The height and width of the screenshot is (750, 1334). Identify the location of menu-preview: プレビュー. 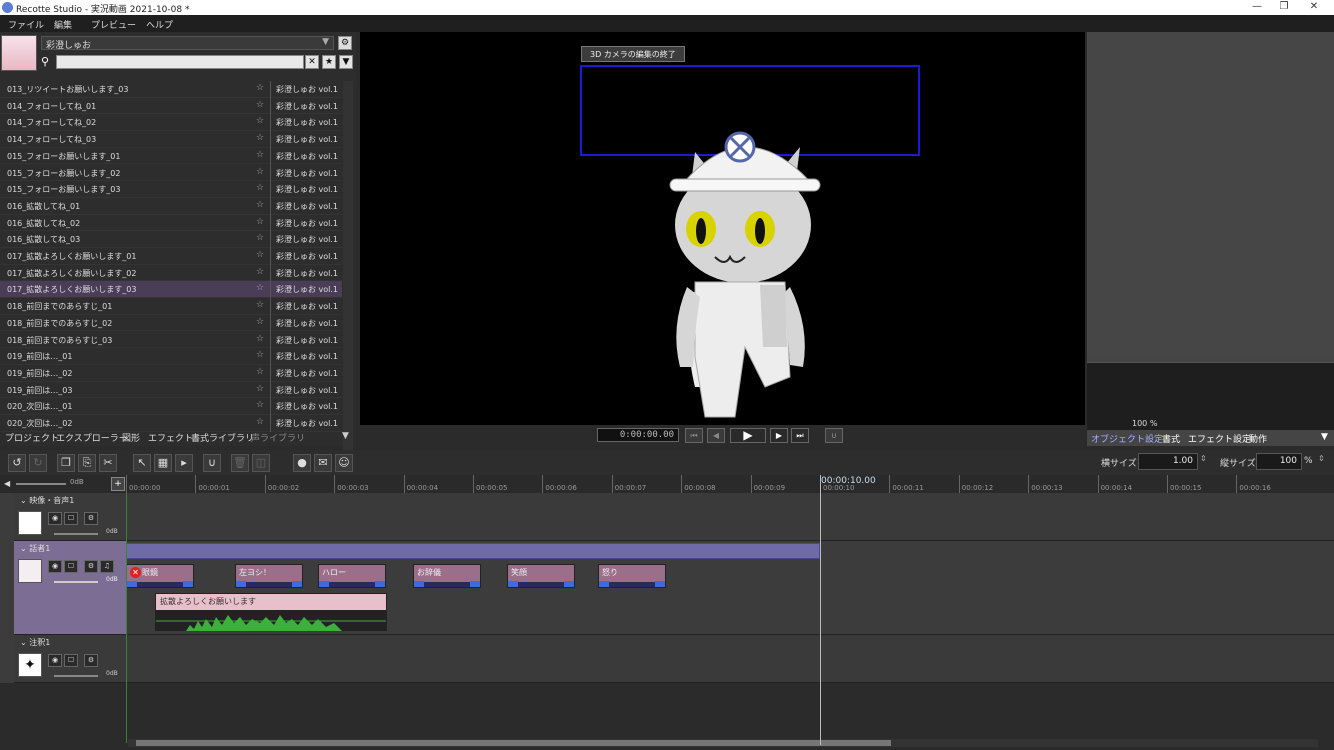
(113, 24).